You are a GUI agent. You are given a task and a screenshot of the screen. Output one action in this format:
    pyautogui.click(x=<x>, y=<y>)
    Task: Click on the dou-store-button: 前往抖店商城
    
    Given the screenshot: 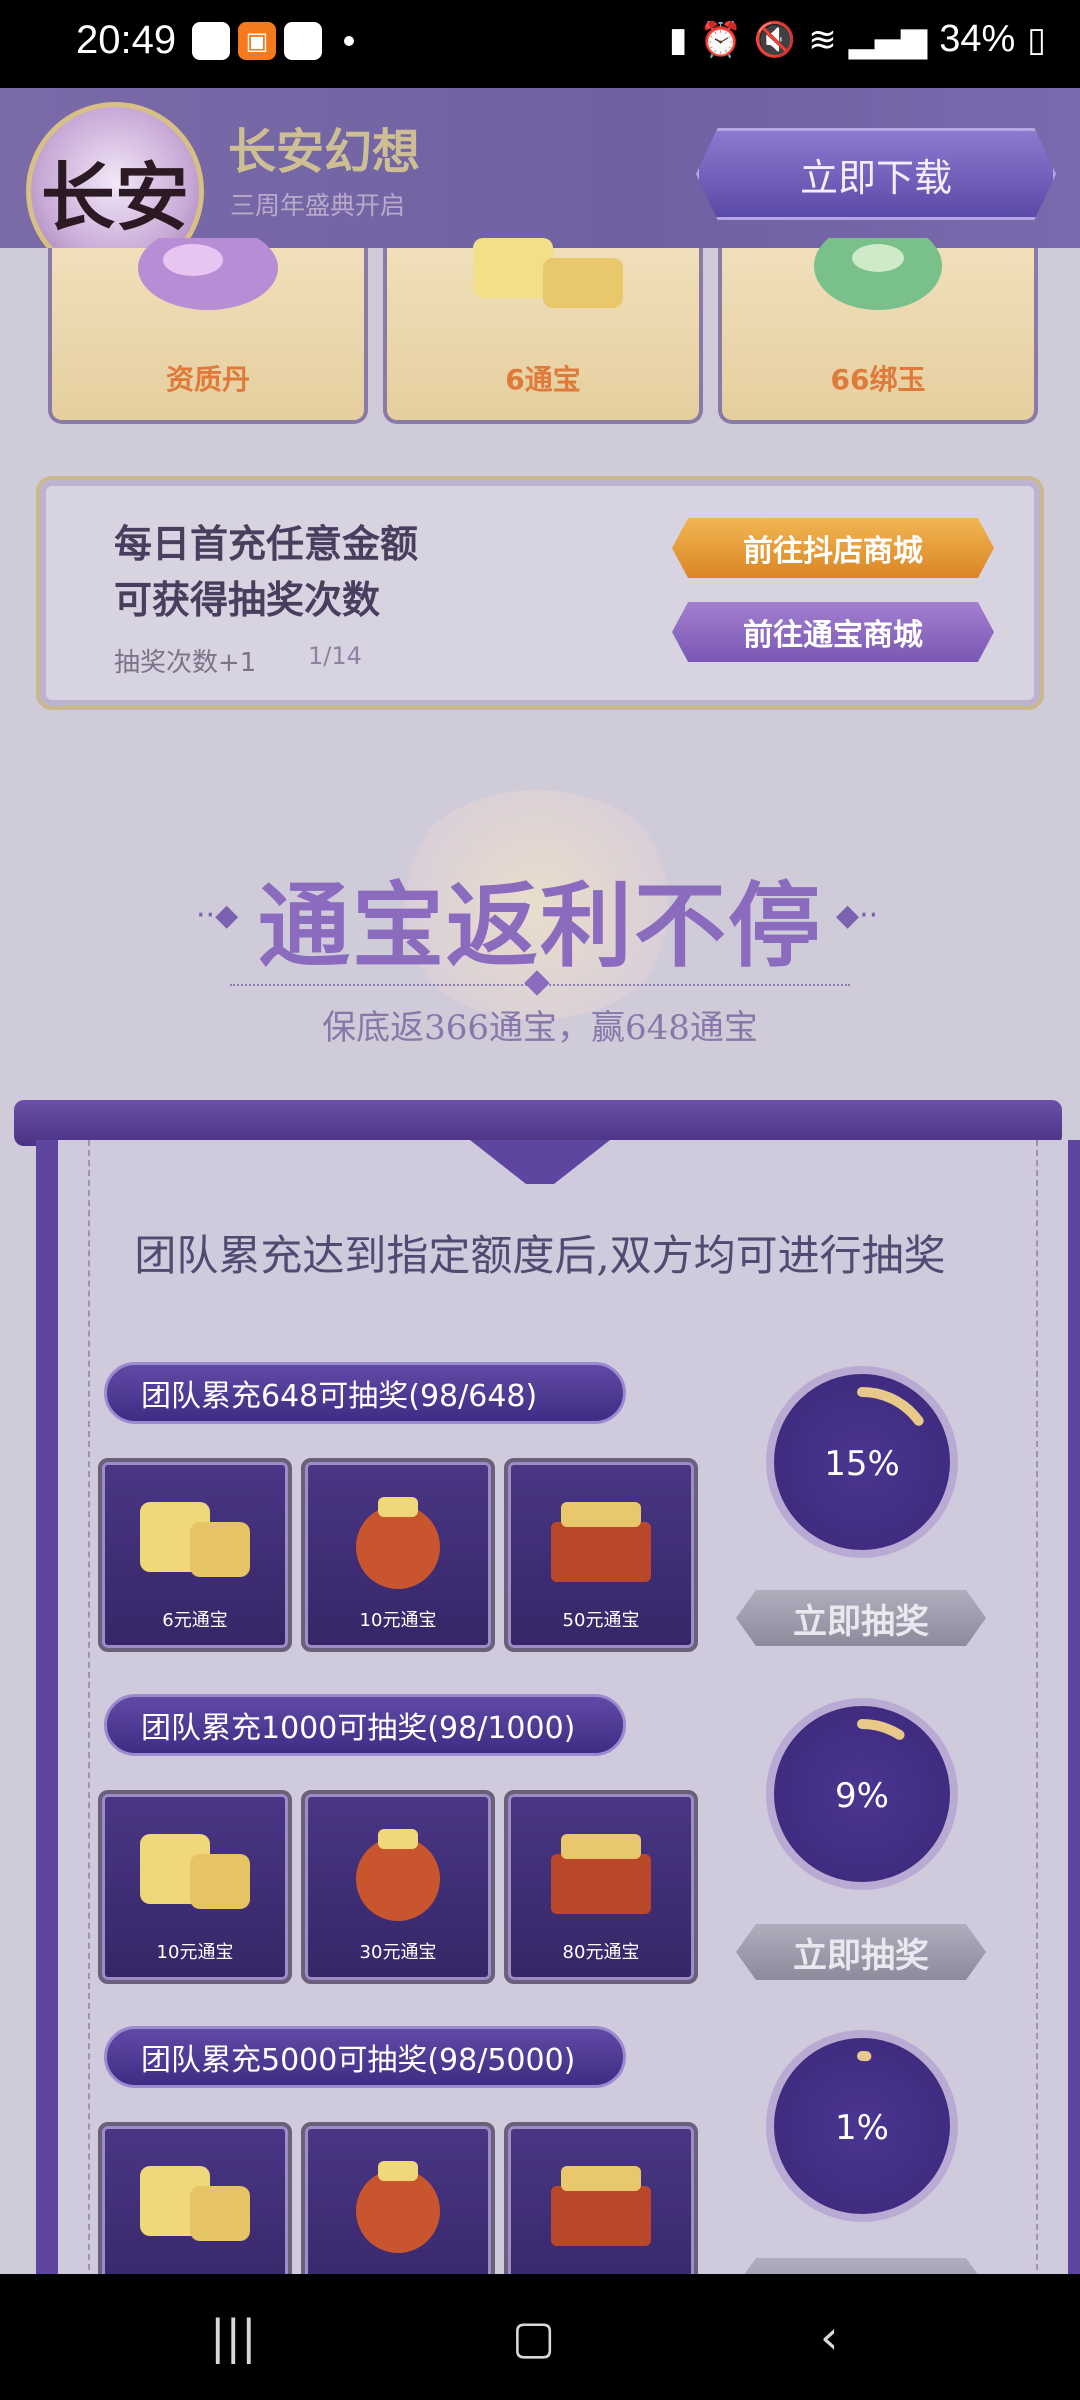 What is the action you would take?
    pyautogui.click(x=833, y=548)
    